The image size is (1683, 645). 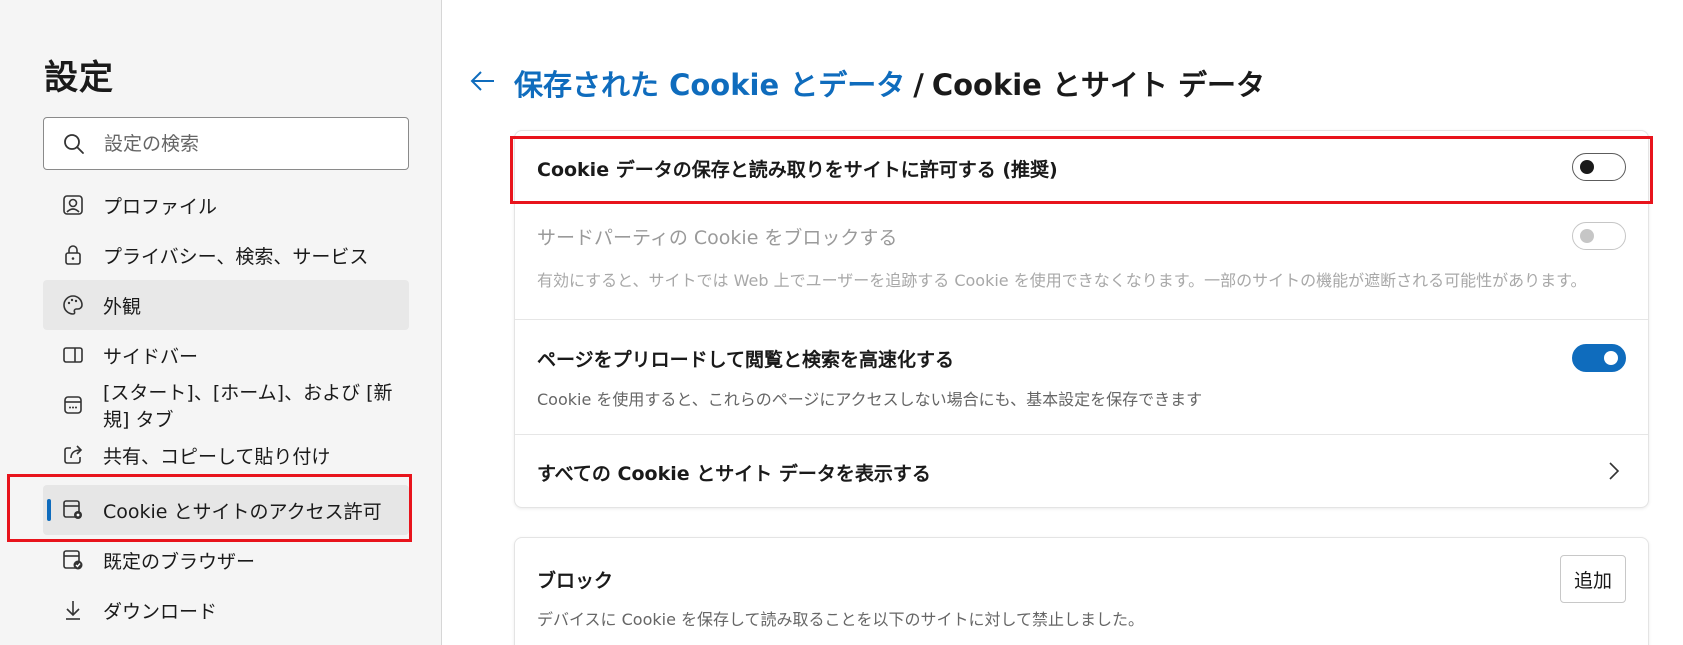 What do you see at coordinates (746, 360) in the screenshot?
I see `preload-title: ページをプリロードして閲覧と検索を高速化する` at bounding box center [746, 360].